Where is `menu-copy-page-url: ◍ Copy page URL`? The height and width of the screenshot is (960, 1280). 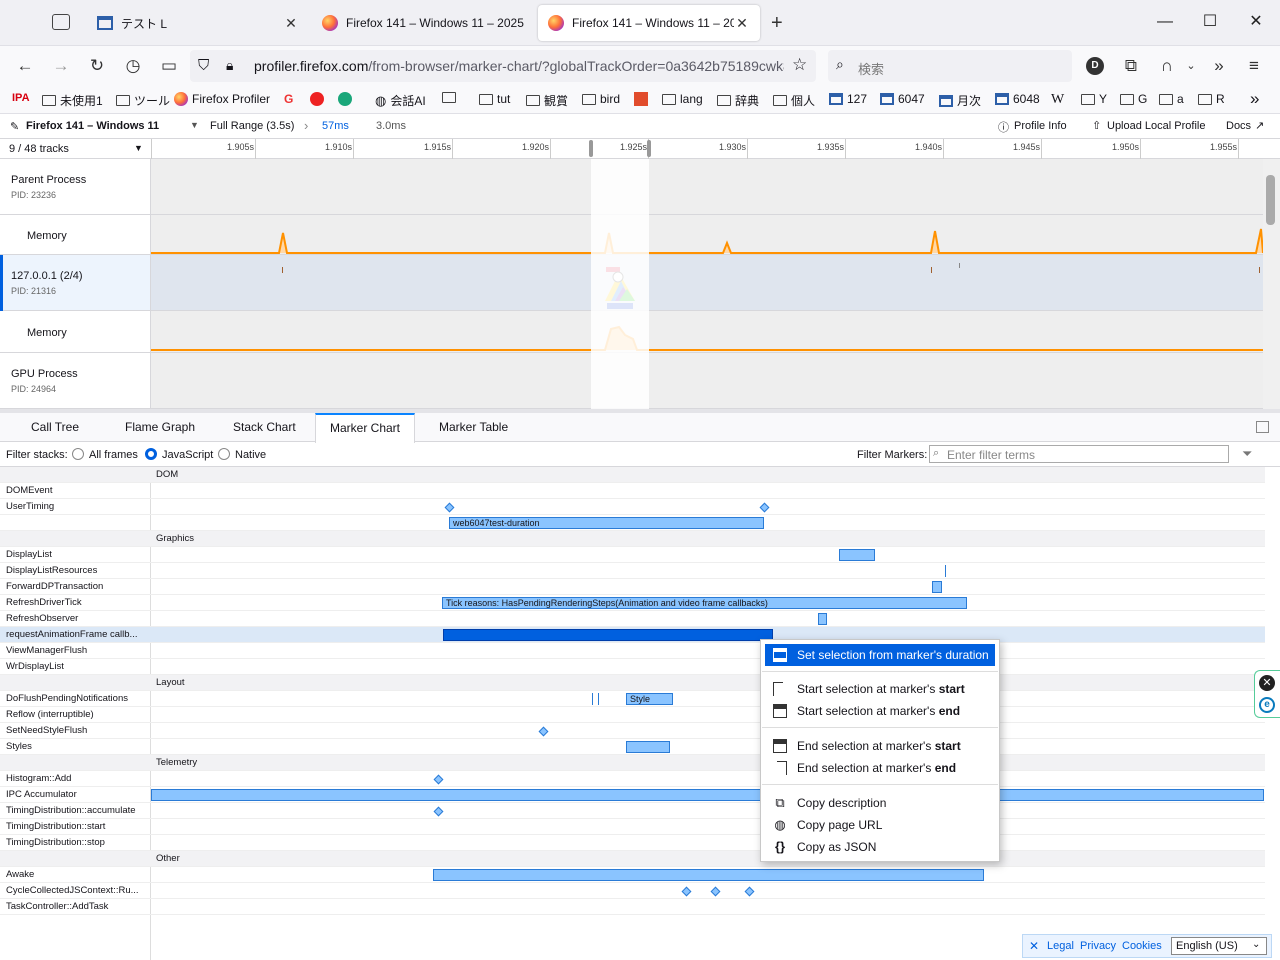
menu-copy-page-url: ◍ Copy page URL is located at coordinates (880, 825).